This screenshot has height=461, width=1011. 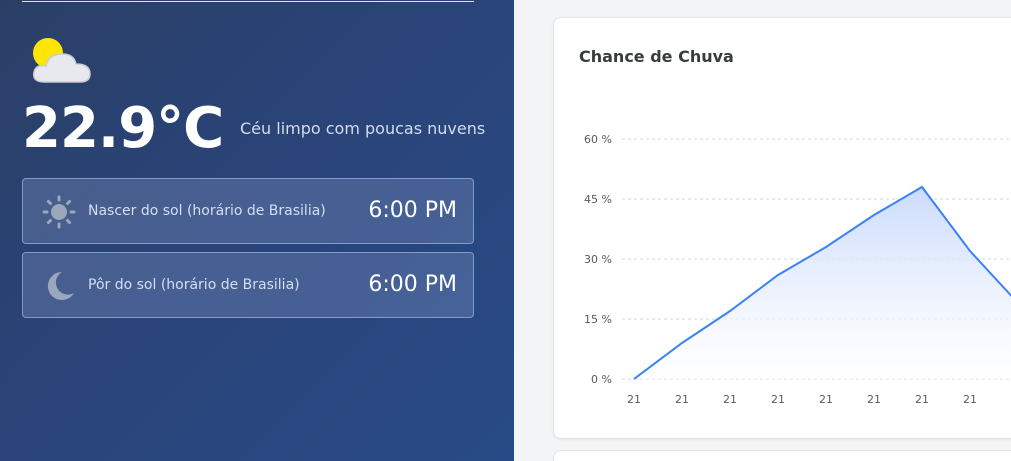 What do you see at coordinates (248, 1) in the screenshot?
I see `divider` at bounding box center [248, 1].